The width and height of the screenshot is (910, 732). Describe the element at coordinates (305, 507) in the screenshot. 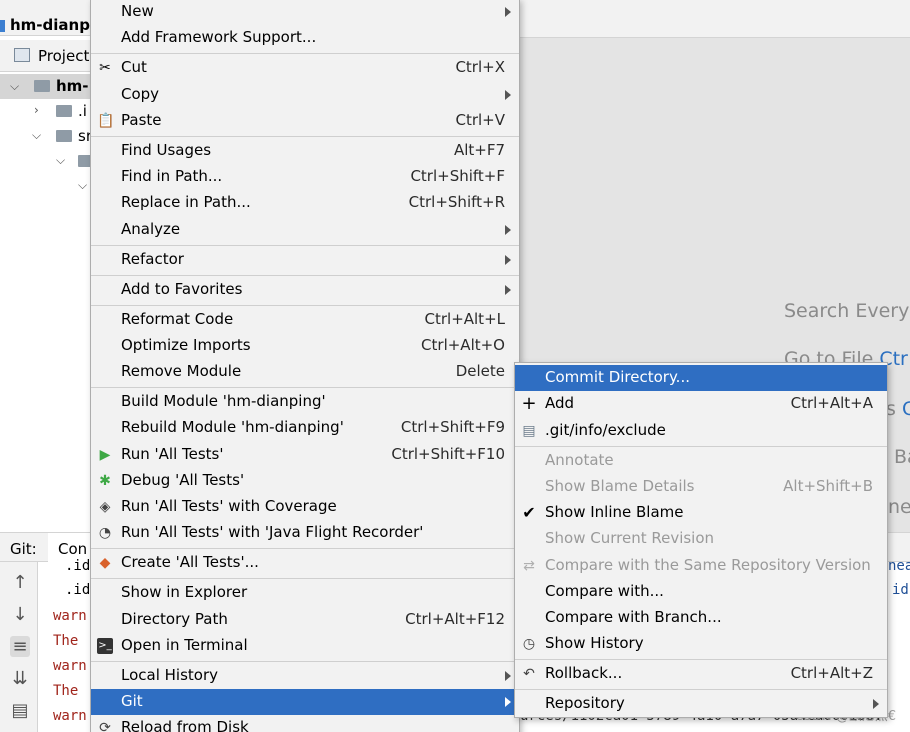

I see `menu-item-run-with-coverage: ◈ Run 'All Tests' with Coverage` at that location.